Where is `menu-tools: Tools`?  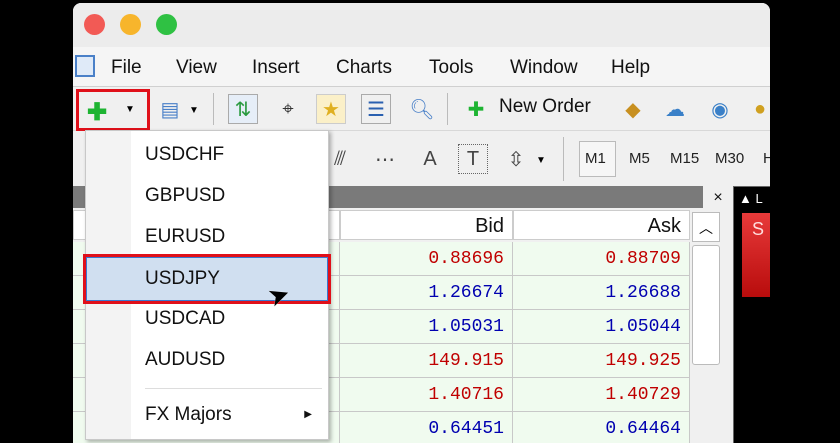
menu-tools: Tools is located at coordinates (451, 68).